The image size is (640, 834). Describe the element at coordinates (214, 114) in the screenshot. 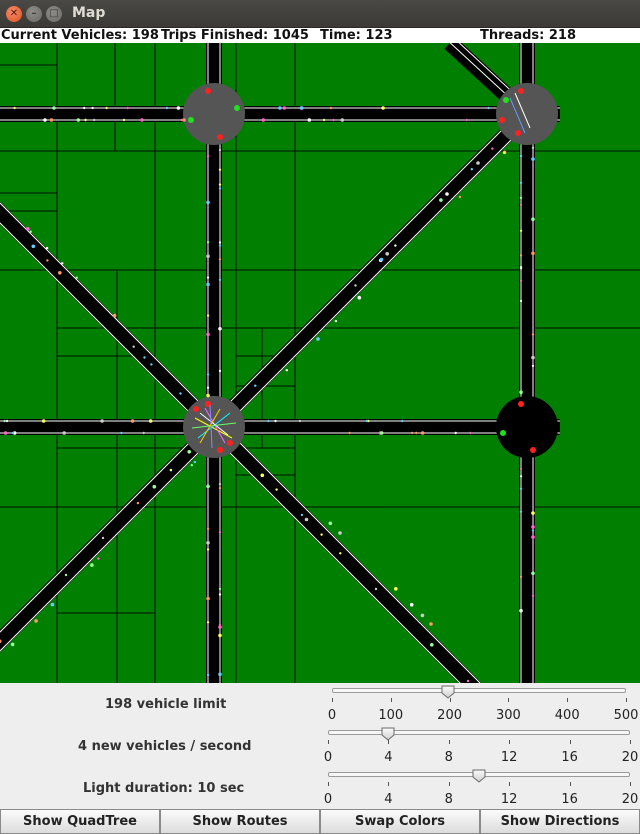

I see `intersection-top-left` at that location.